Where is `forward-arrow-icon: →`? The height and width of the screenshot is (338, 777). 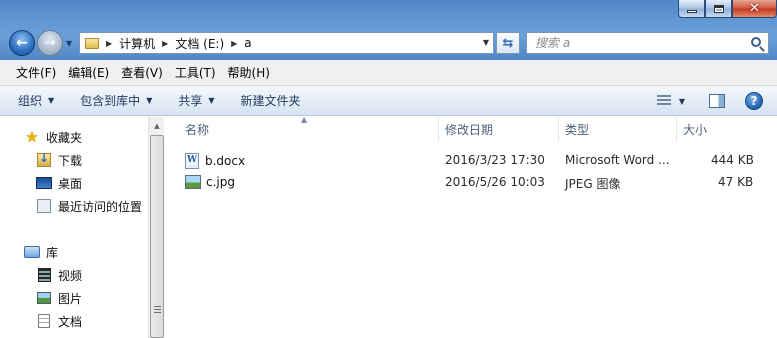
forward-arrow-icon: → is located at coordinates (50, 43).